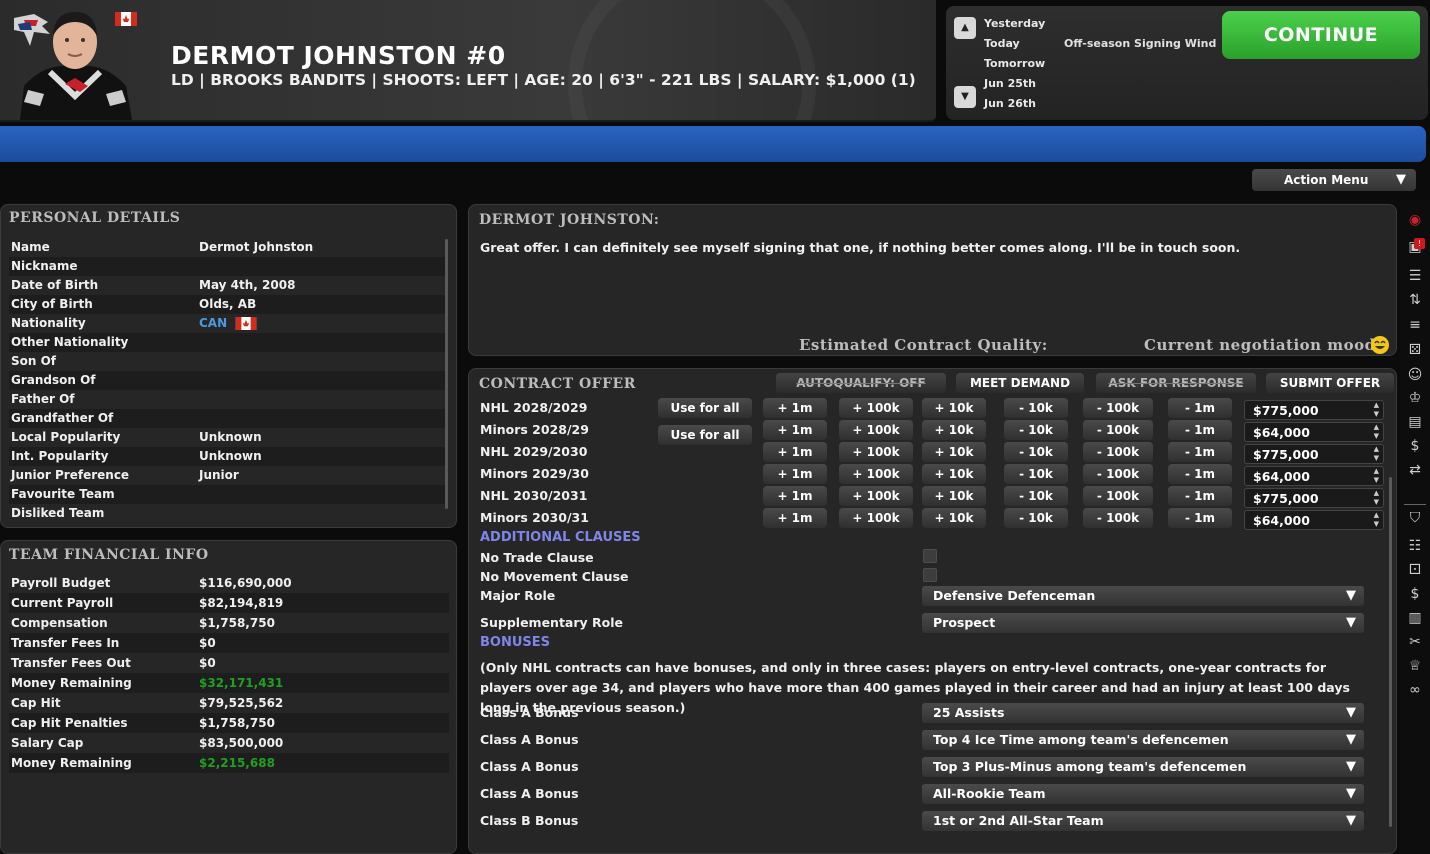 The height and width of the screenshot is (854, 1430). What do you see at coordinates (1415, 276) in the screenshot?
I see `roster-icon: ☰` at bounding box center [1415, 276].